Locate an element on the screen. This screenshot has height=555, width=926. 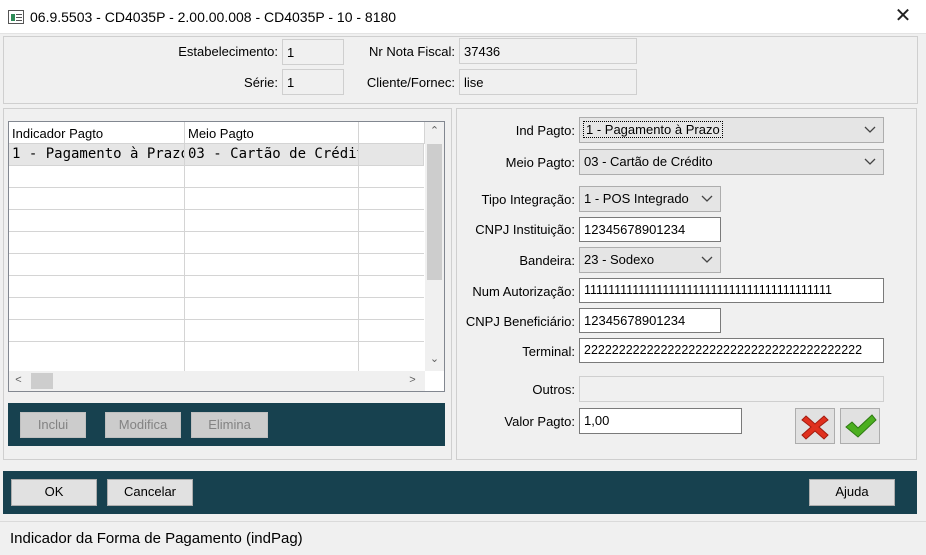
cancel-entry-button is located at coordinates (815, 426).